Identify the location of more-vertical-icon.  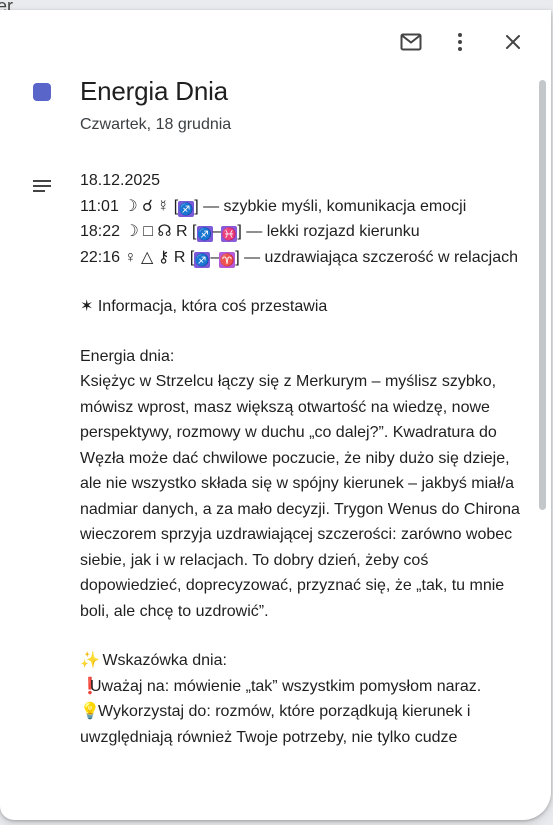
(460, 42).